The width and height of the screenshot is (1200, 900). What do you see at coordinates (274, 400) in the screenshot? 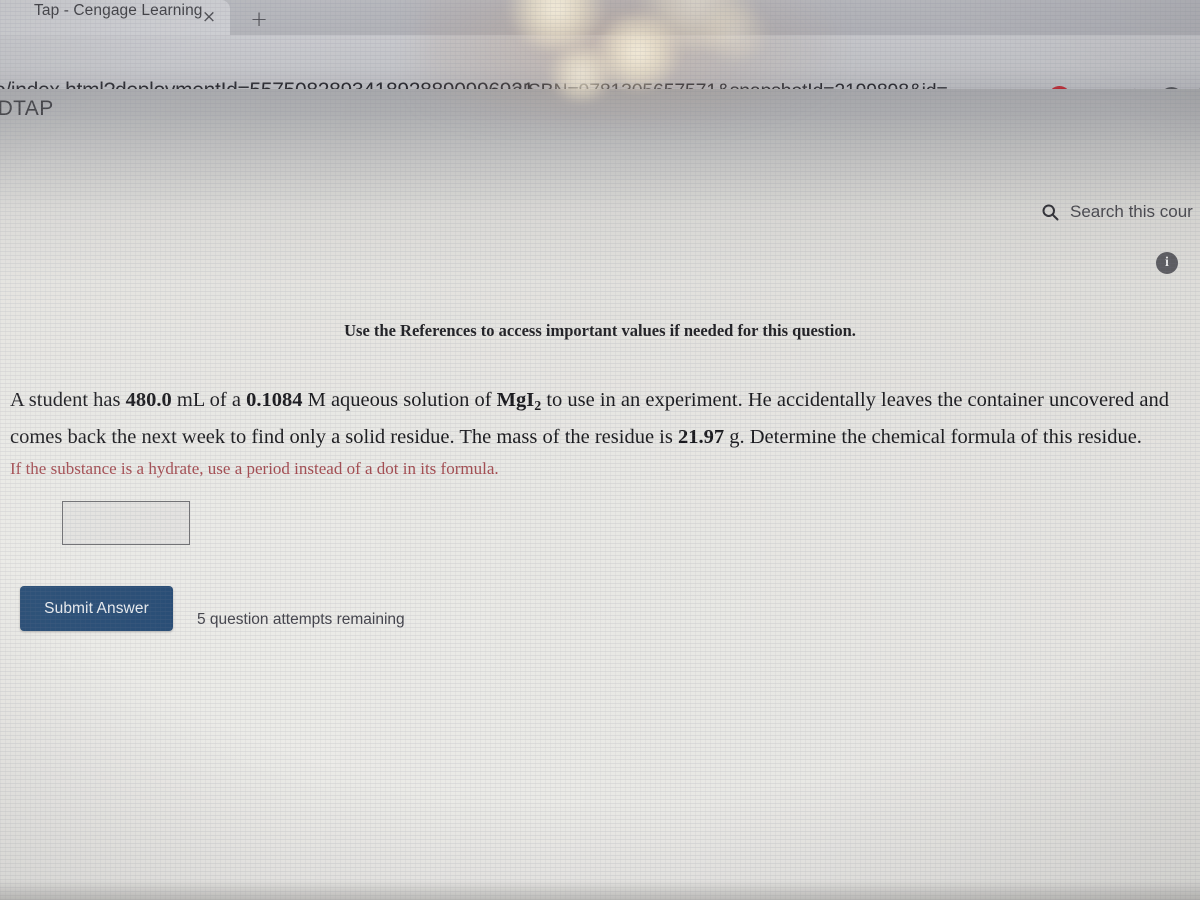
I see `question-molarity: 0.1084` at bounding box center [274, 400].